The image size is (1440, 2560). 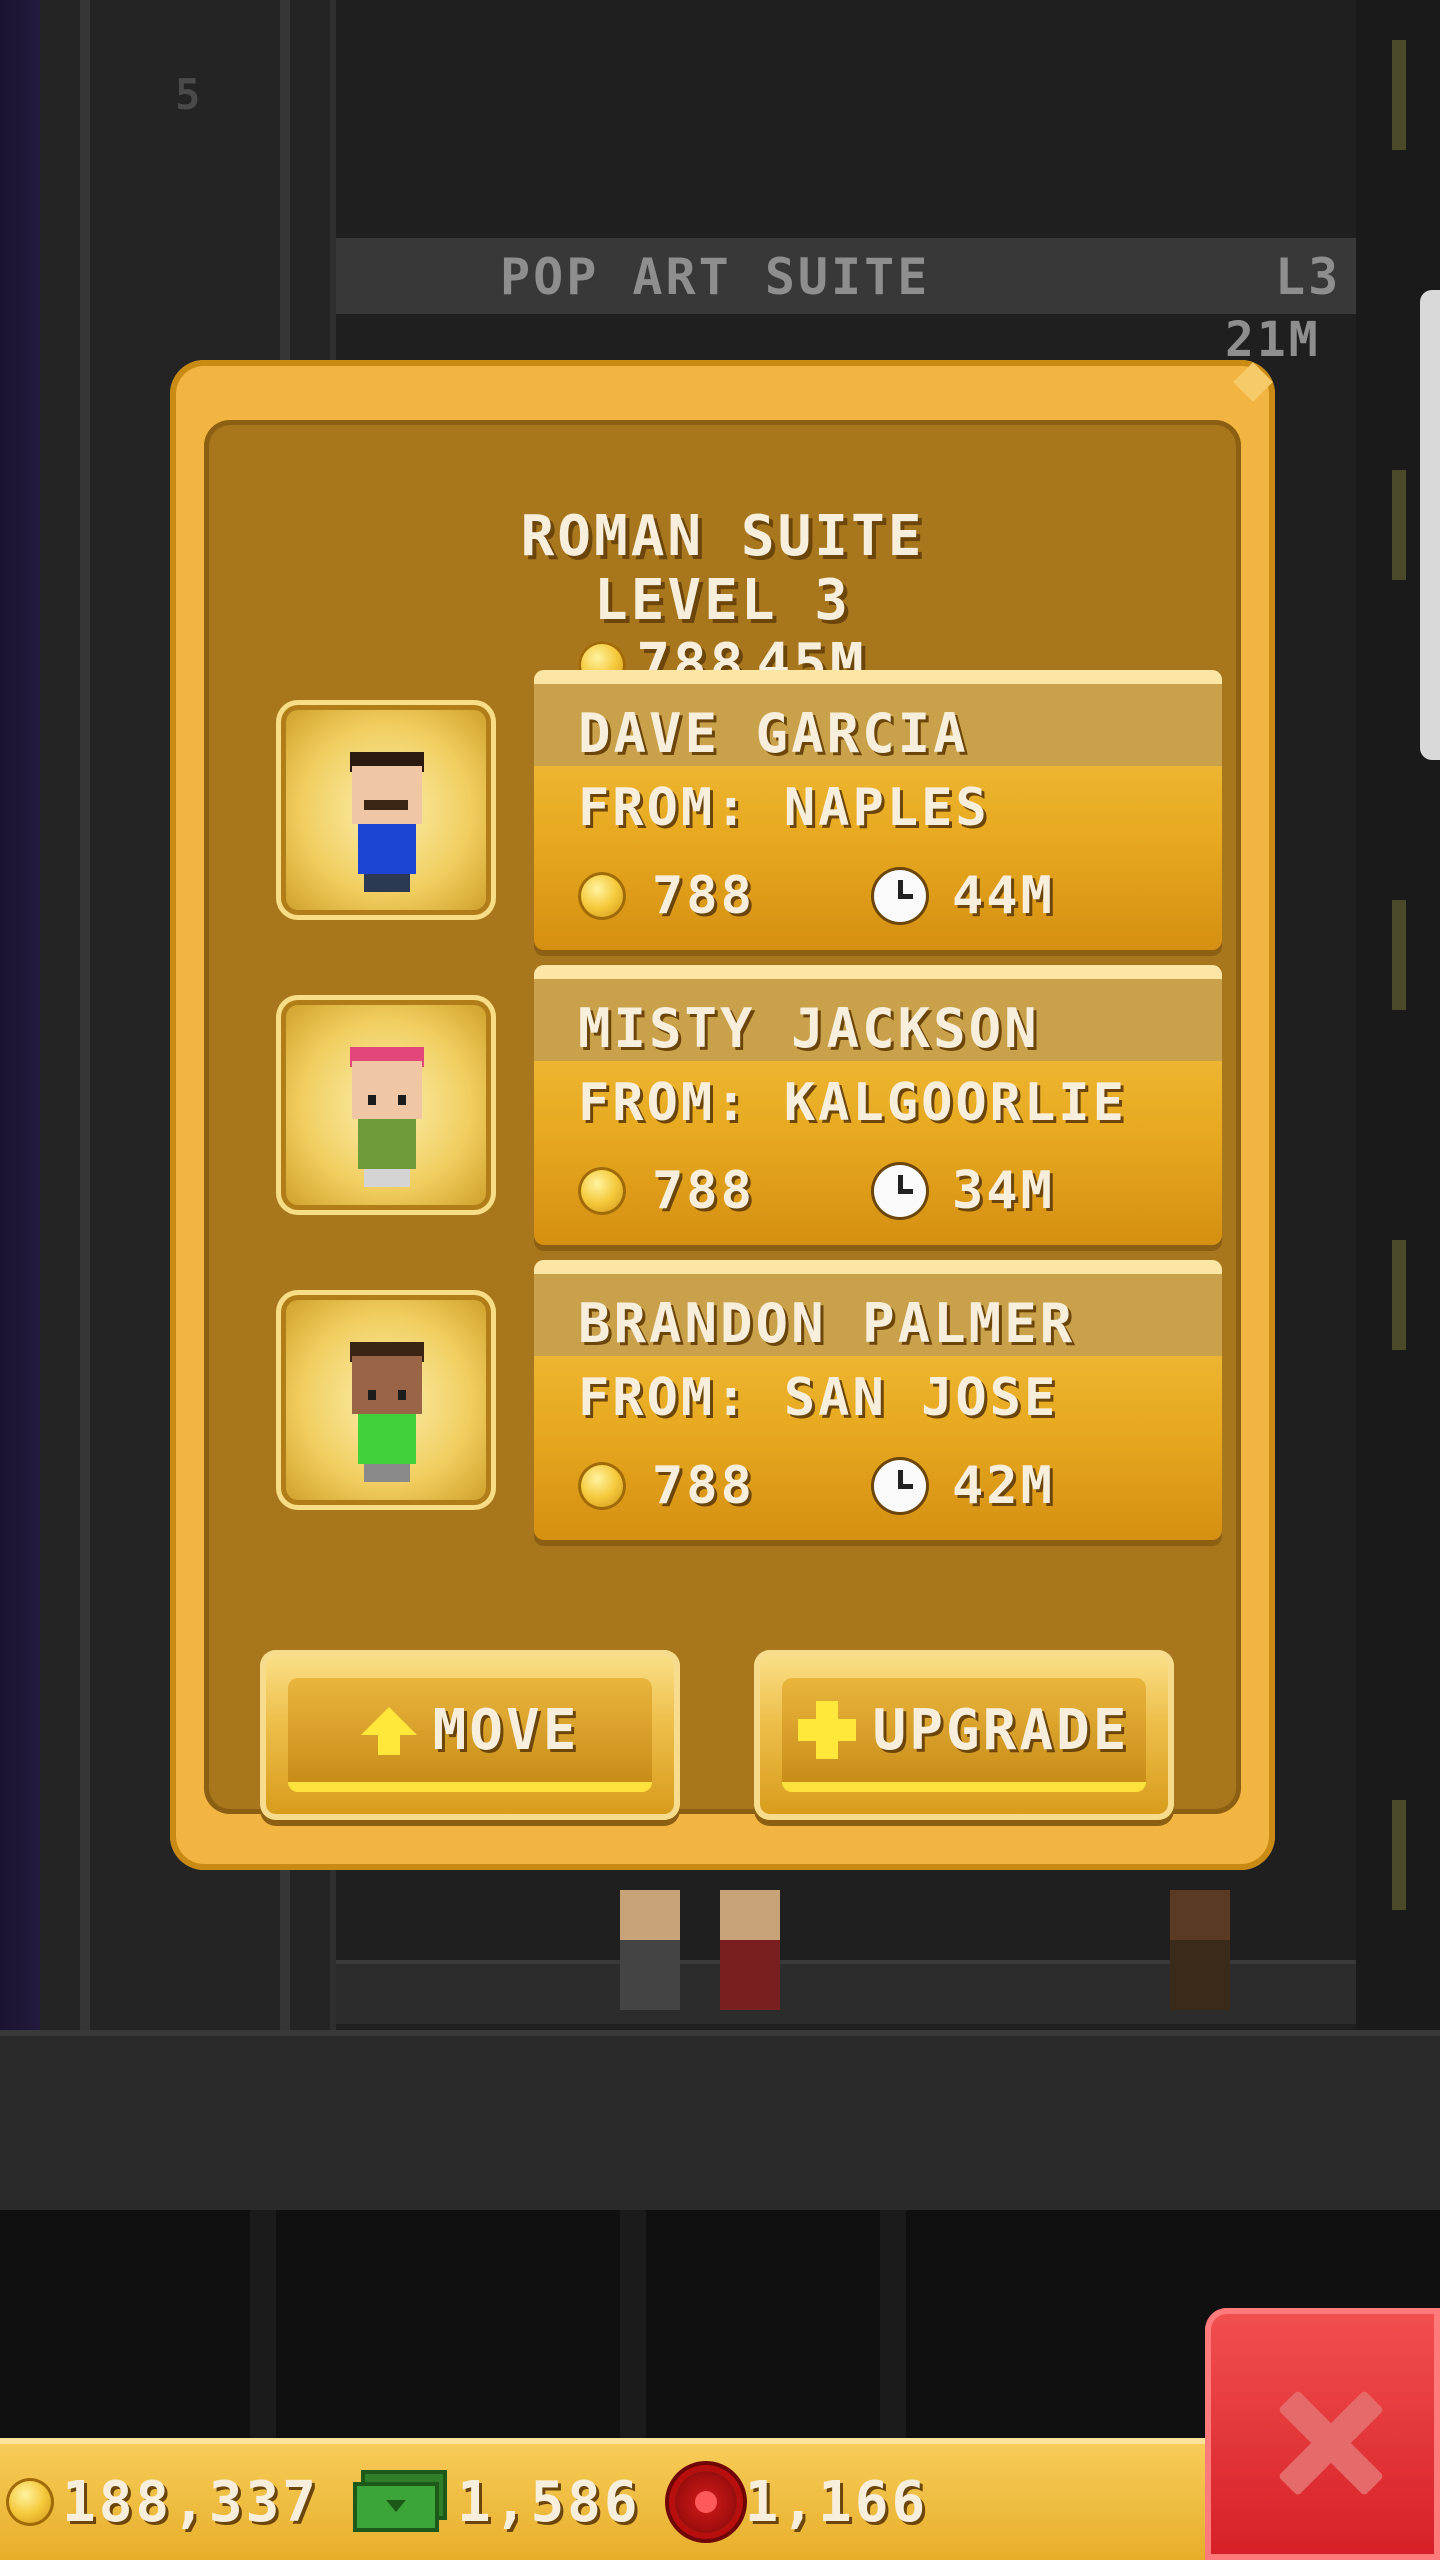 I want to click on panel-header: ROMAN SUITE LEVEL 3 788 45M, so click(x=722, y=601).